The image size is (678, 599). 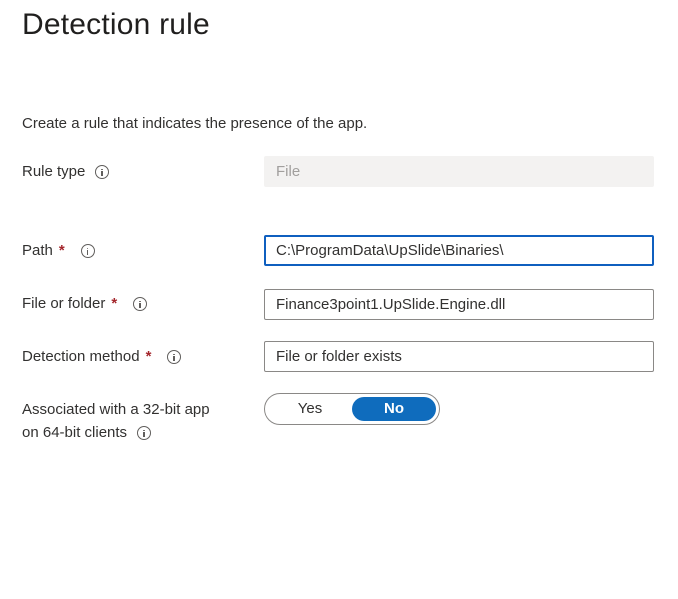 What do you see at coordinates (459, 304) in the screenshot?
I see `file-or-folder-input: Finance3point1.UpSlide.Engine.dll` at bounding box center [459, 304].